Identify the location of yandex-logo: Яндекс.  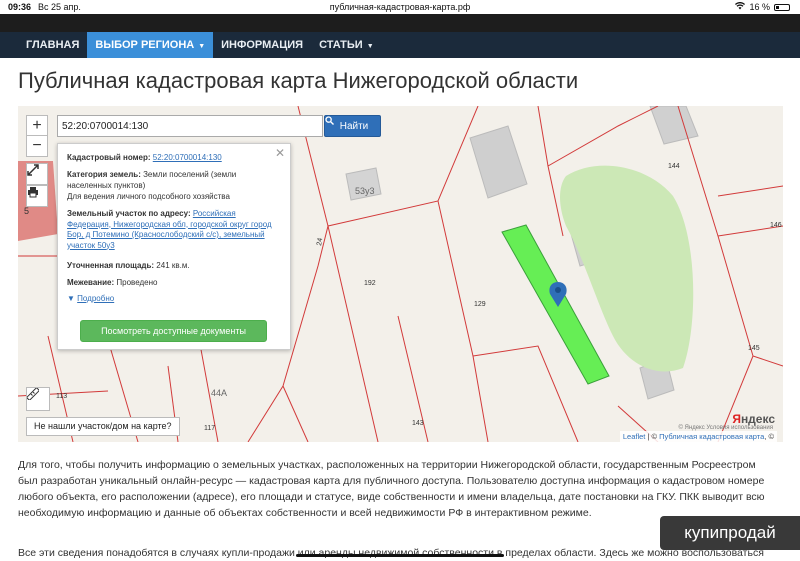
(753, 419).